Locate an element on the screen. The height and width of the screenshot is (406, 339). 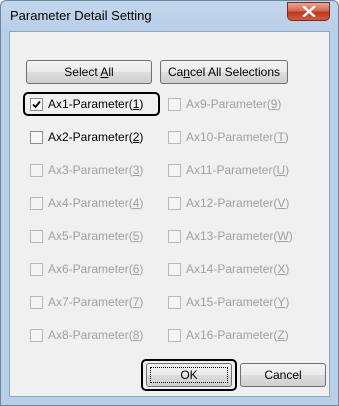
parameter-label: Ax13-Parameter(W) is located at coordinates (239, 236).